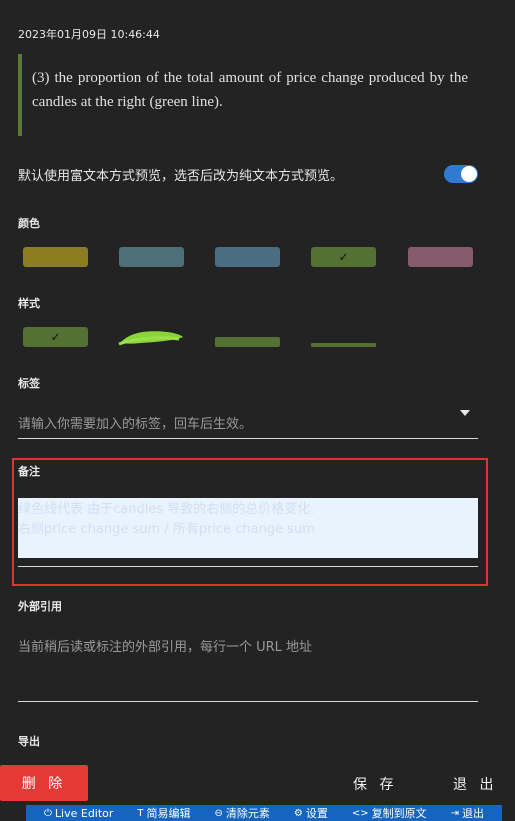 This screenshot has height=821, width=515. I want to click on tags-input-underline, so click(248, 438).